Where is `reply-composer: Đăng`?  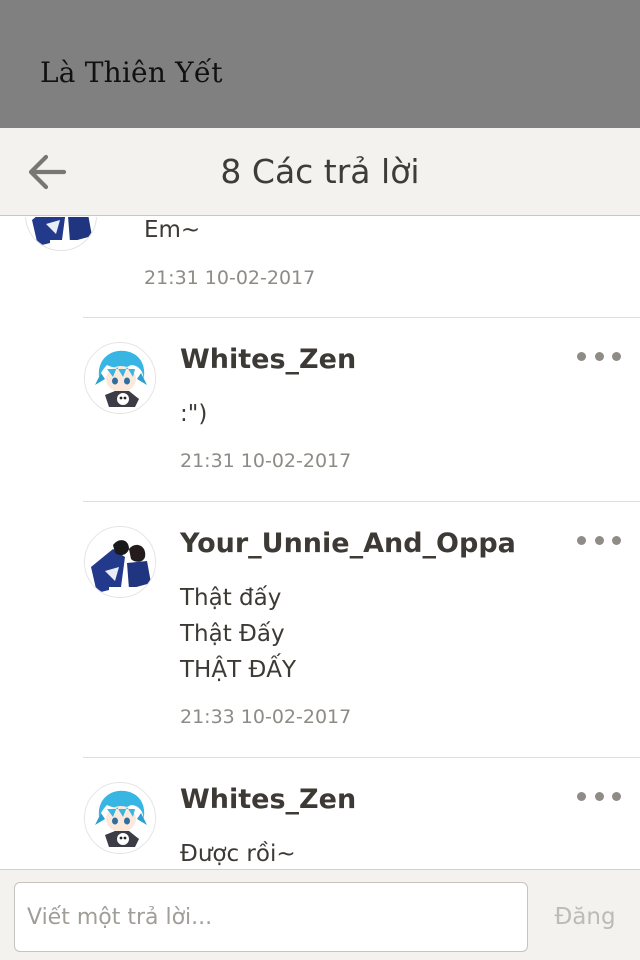 reply-composer: Đăng is located at coordinates (320, 914).